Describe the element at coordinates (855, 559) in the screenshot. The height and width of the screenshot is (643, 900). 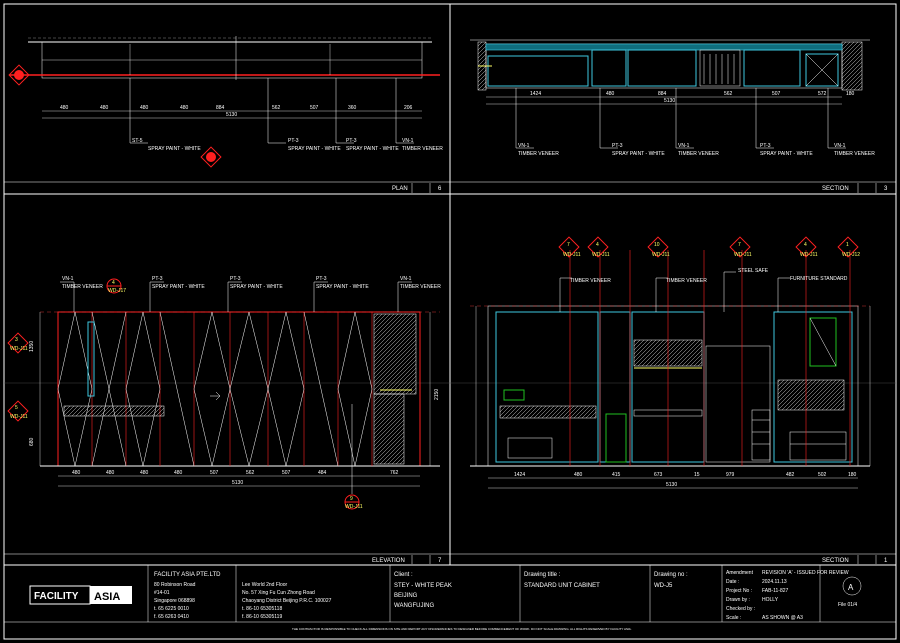
I see `view-label-section-bottom: SECTION 1` at that location.